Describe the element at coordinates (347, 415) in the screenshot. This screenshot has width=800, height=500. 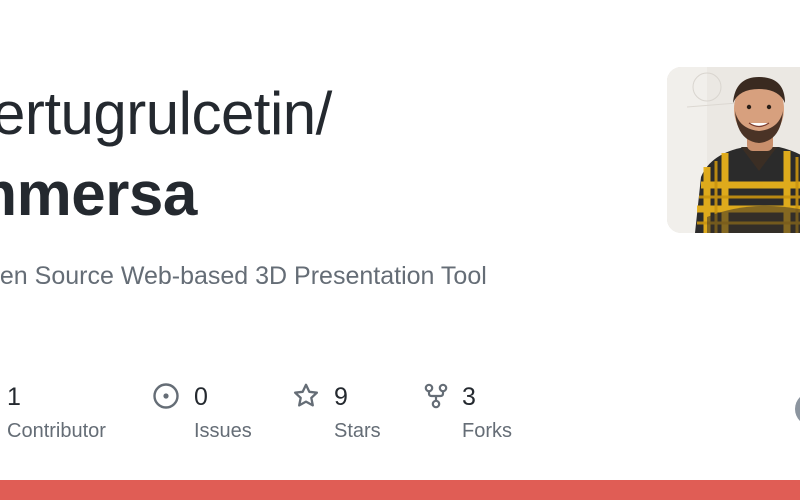
I see `stat-stars: 9 Stars` at that location.